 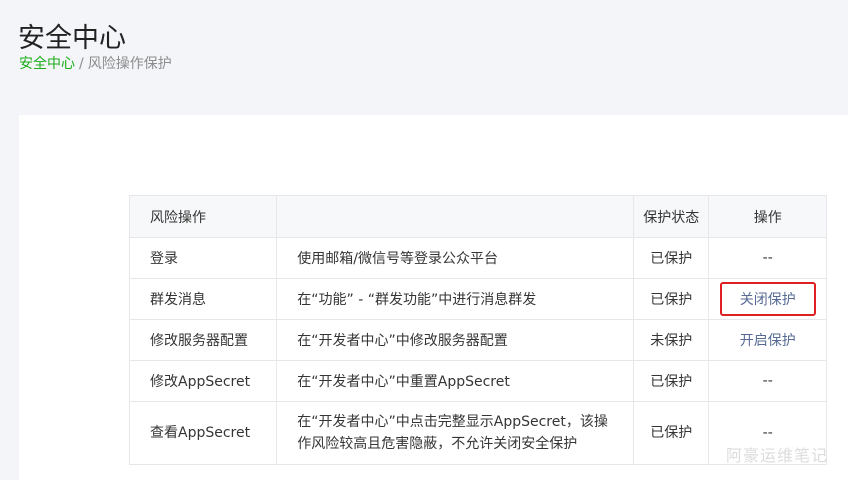 I want to click on action-cell: 关闭保护, so click(x=767, y=299).